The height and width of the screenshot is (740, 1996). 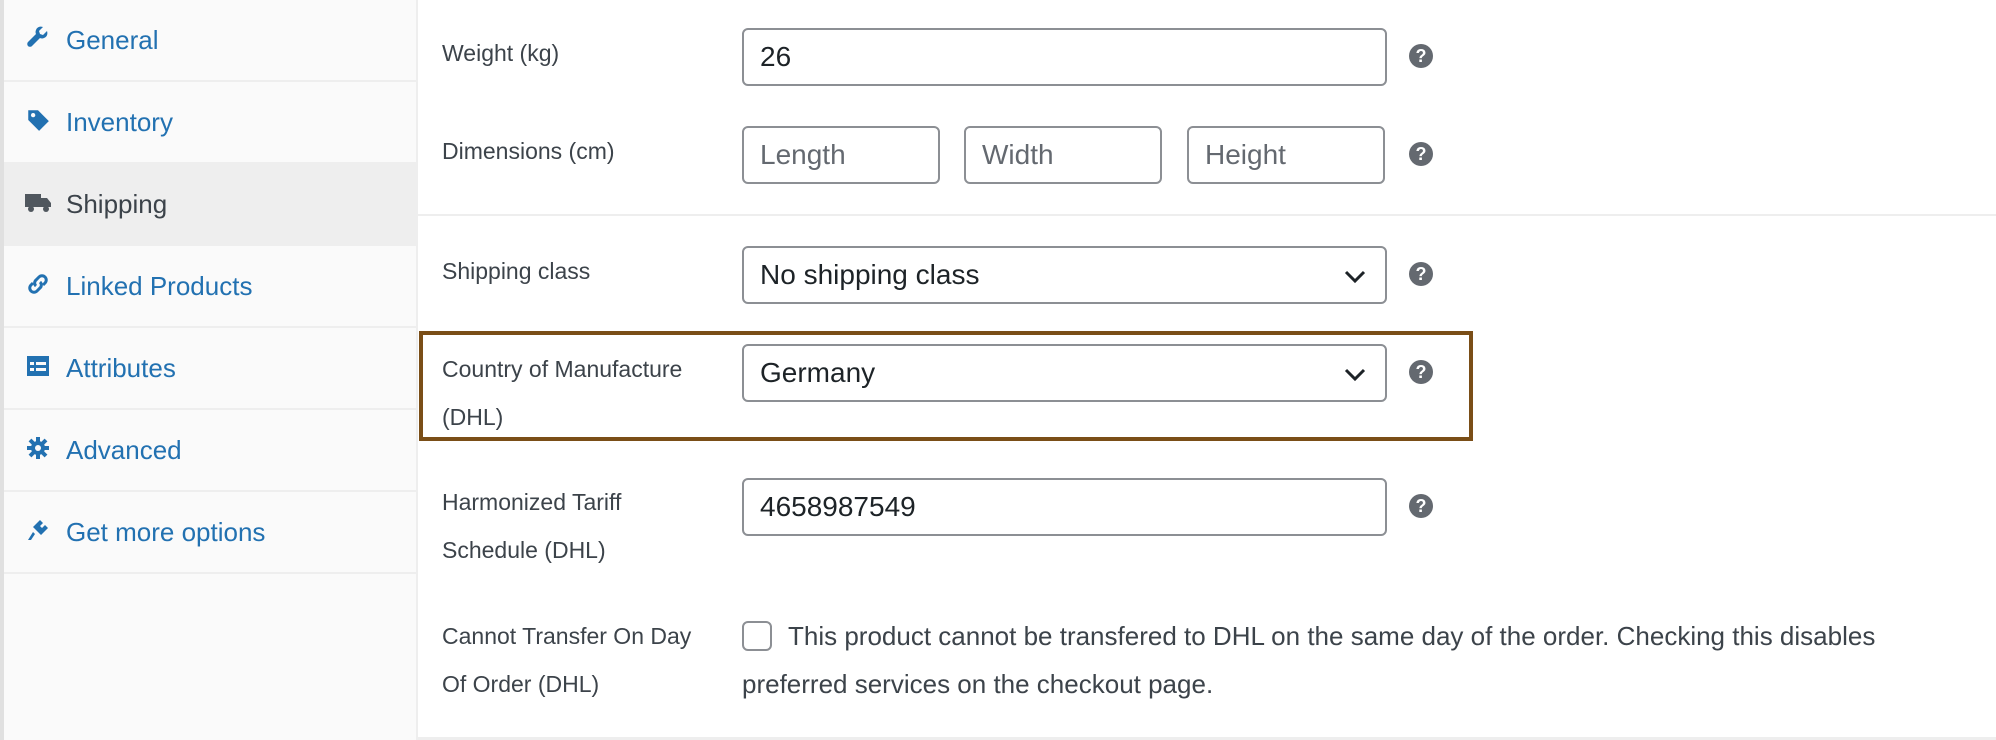 I want to click on hts-input, so click(x=1064, y=507).